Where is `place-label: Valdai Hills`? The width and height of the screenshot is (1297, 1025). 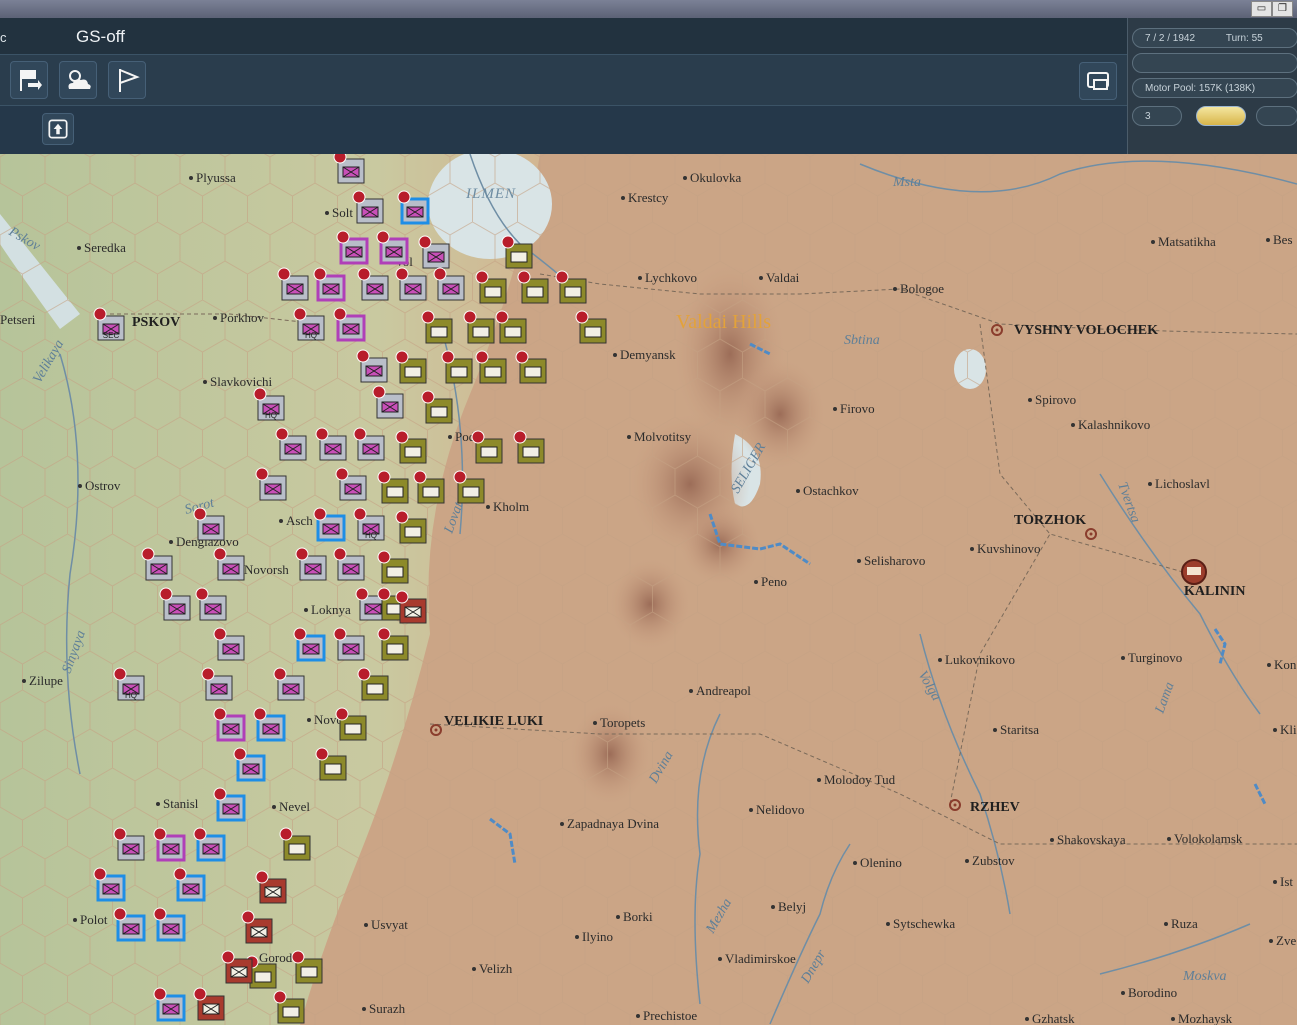 place-label: Valdai Hills is located at coordinates (723, 322).